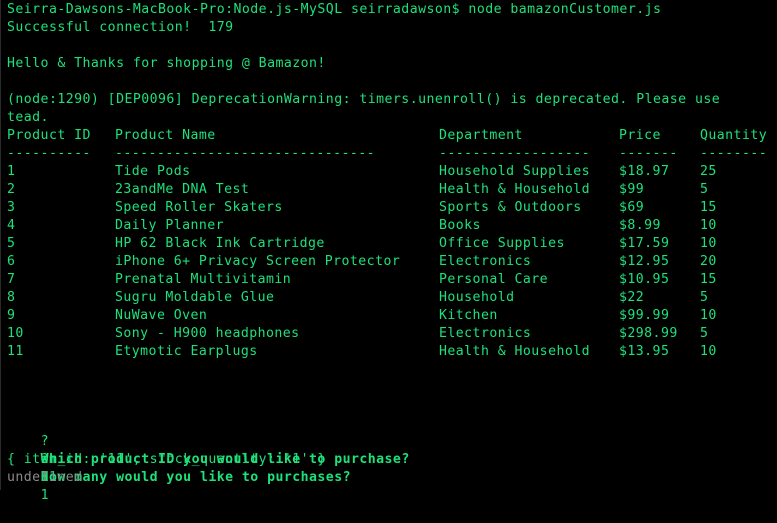 The image size is (777, 523). I want to click on row-product-id: 8, so click(11, 297).